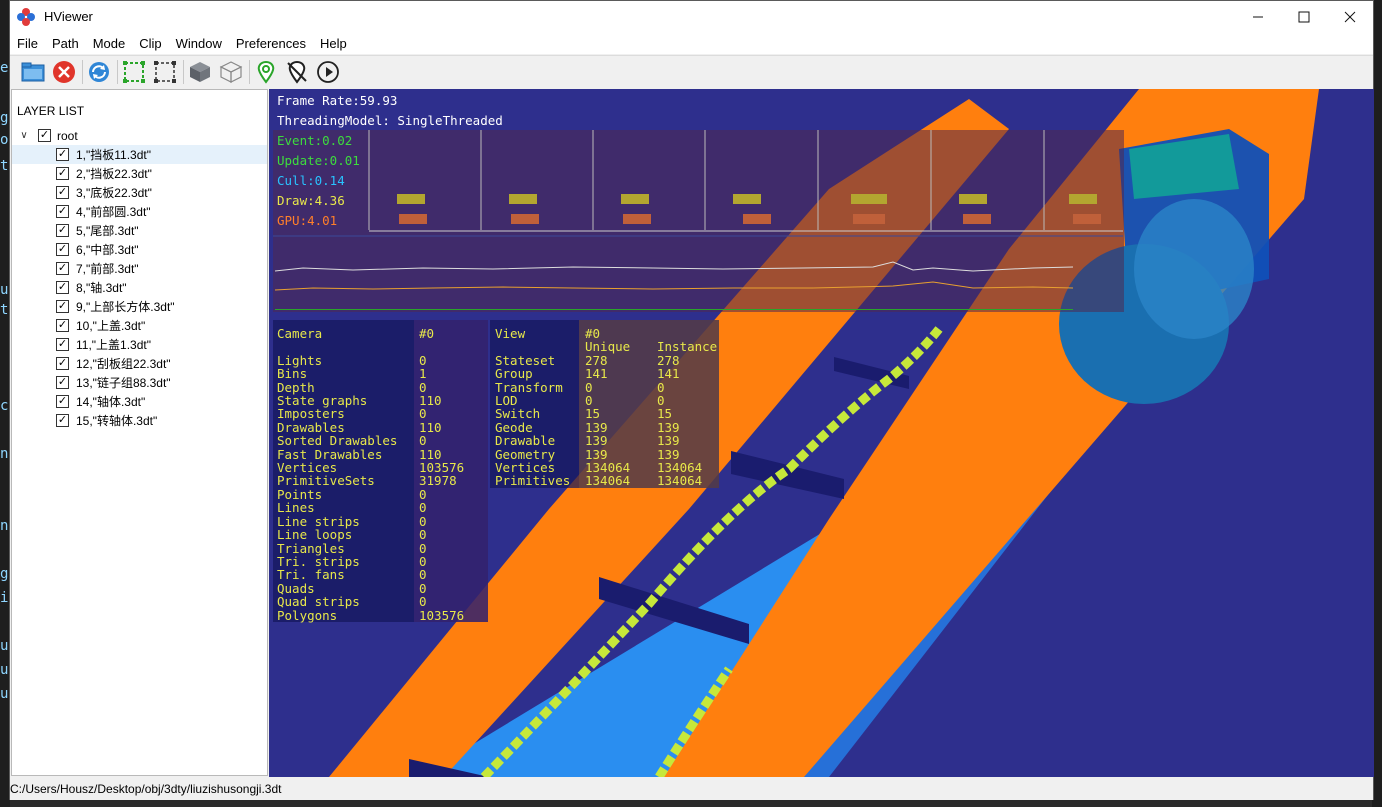 This screenshot has width=1382, height=807. What do you see at coordinates (123, 383) in the screenshot?
I see `layer-label: 13,"链子组88.3dt"` at bounding box center [123, 383].